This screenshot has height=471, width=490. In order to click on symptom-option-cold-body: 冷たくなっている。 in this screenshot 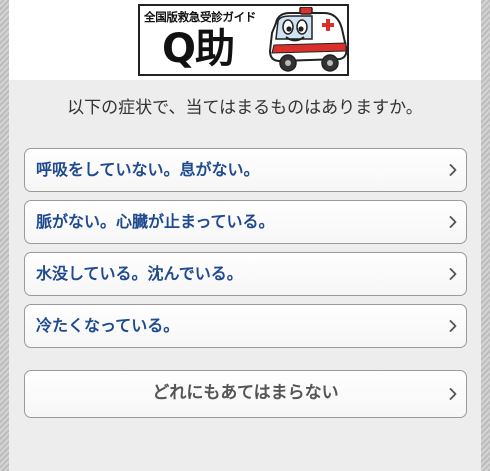, I will do `click(245, 326)`.